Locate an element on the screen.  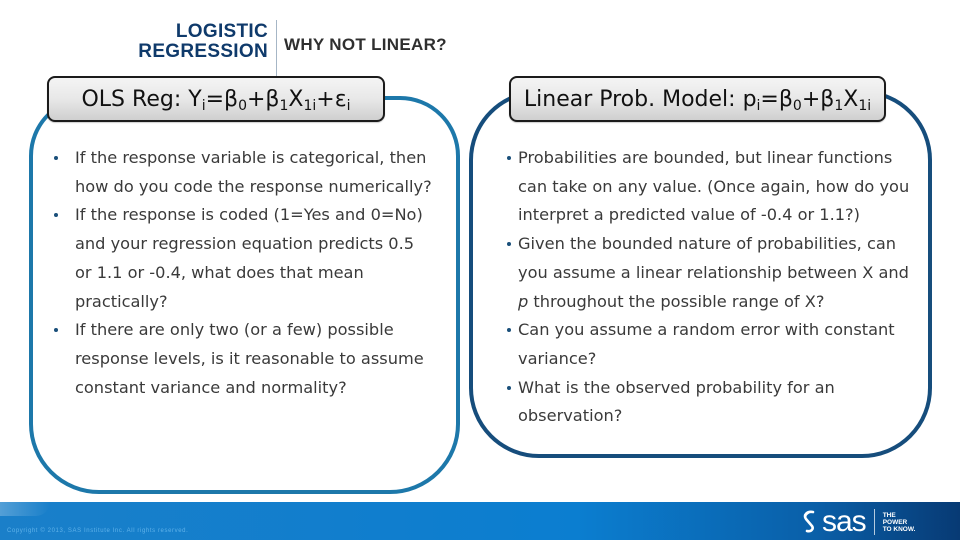
header-divider is located at coordinates (276, 48).